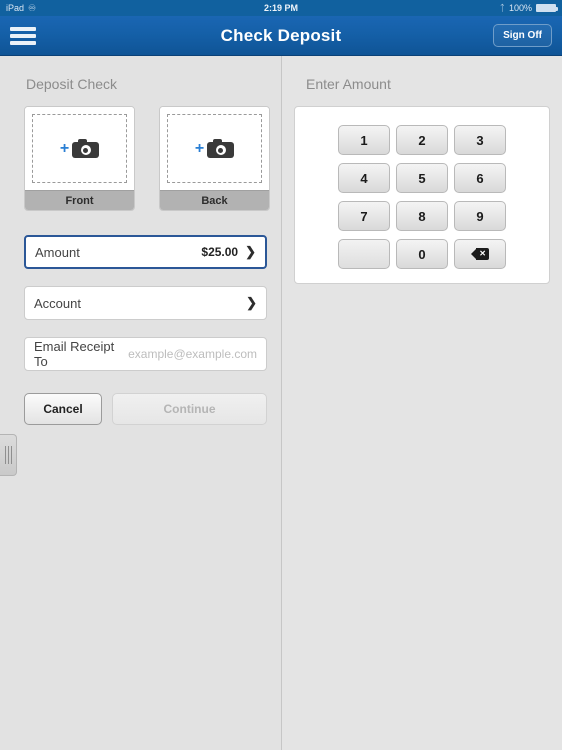 Image resolution: width=562 pixels, height=750 pixels. I want to click on cancel-button: Cancel, so click(63, 409).